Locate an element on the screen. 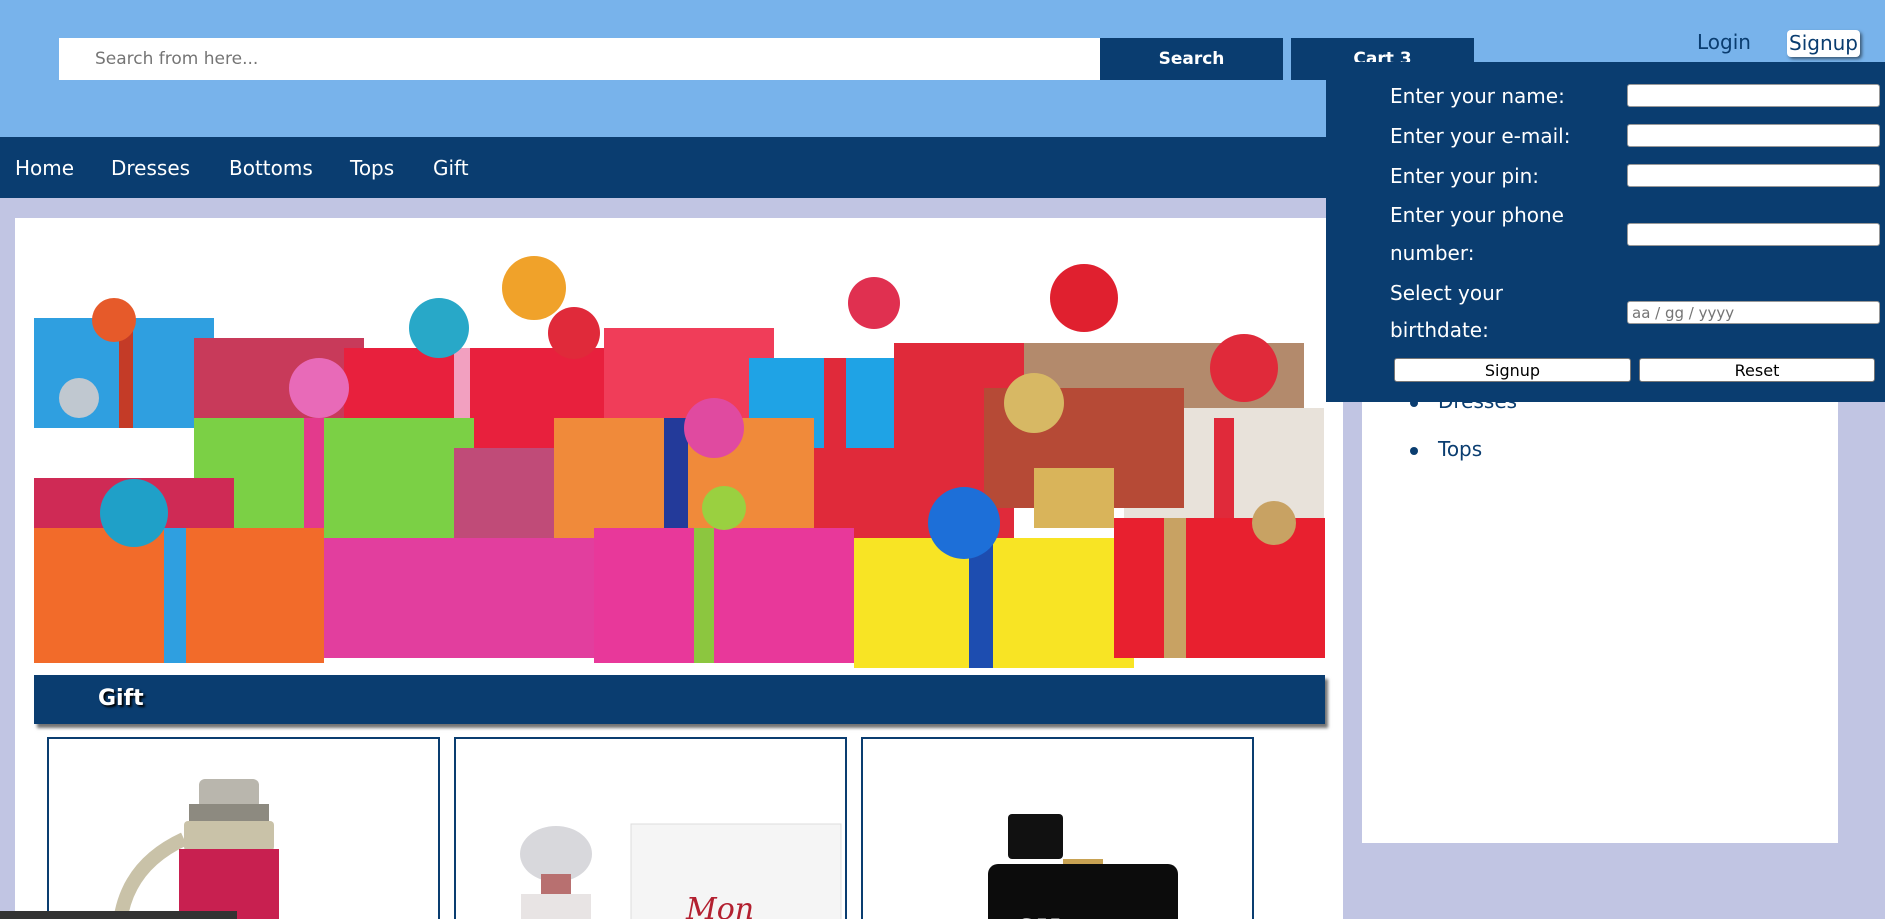 This screenshot has height=919, width=1885. product-card: Mon is located at coordinates (650, 828).